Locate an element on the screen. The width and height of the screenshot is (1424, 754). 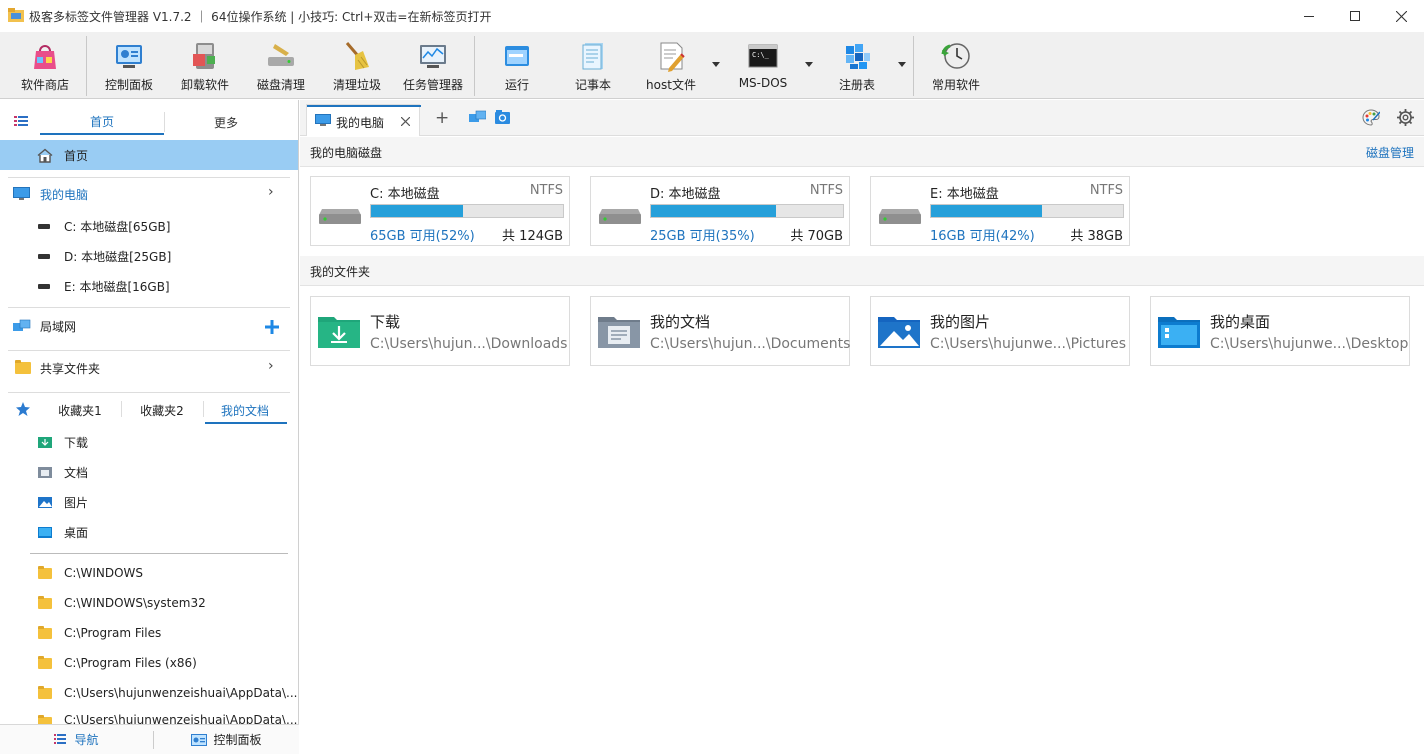
sidebar-bottom-bar: 导航 控制面板 is located at coordinates (149, 739).